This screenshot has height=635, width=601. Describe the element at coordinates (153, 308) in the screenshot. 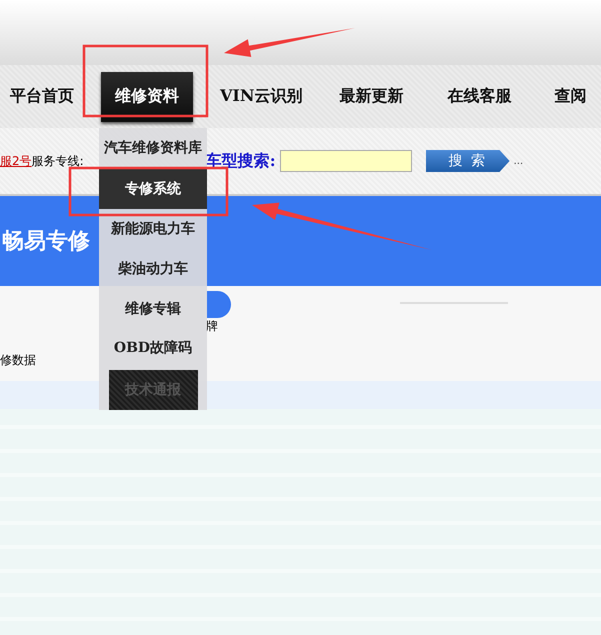

I see `menu-item: 维修专辑` at that location.